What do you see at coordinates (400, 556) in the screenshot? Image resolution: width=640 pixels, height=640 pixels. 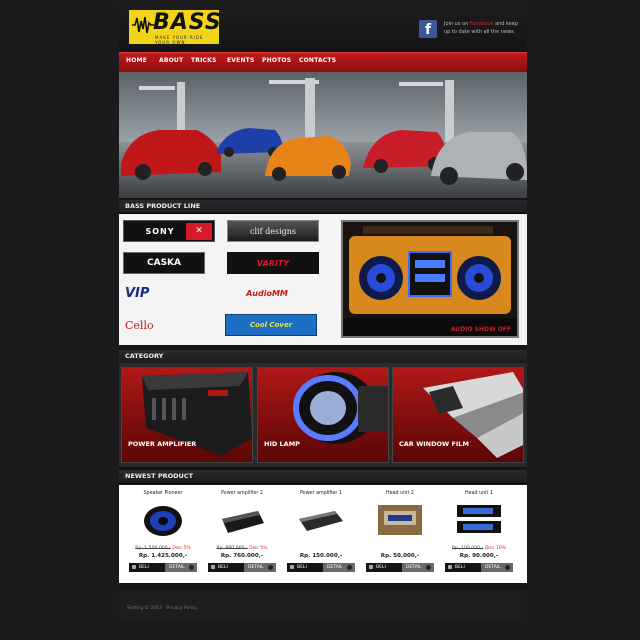 I see `product-price: Rp. 50.000,-` at bounding box center [400, 556].